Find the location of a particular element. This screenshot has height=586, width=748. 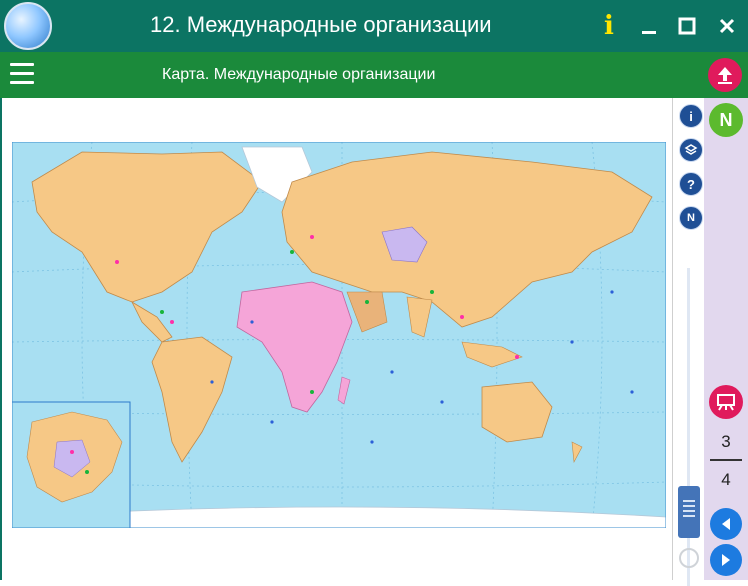

scroll-track is located at coordinates (688, 427).